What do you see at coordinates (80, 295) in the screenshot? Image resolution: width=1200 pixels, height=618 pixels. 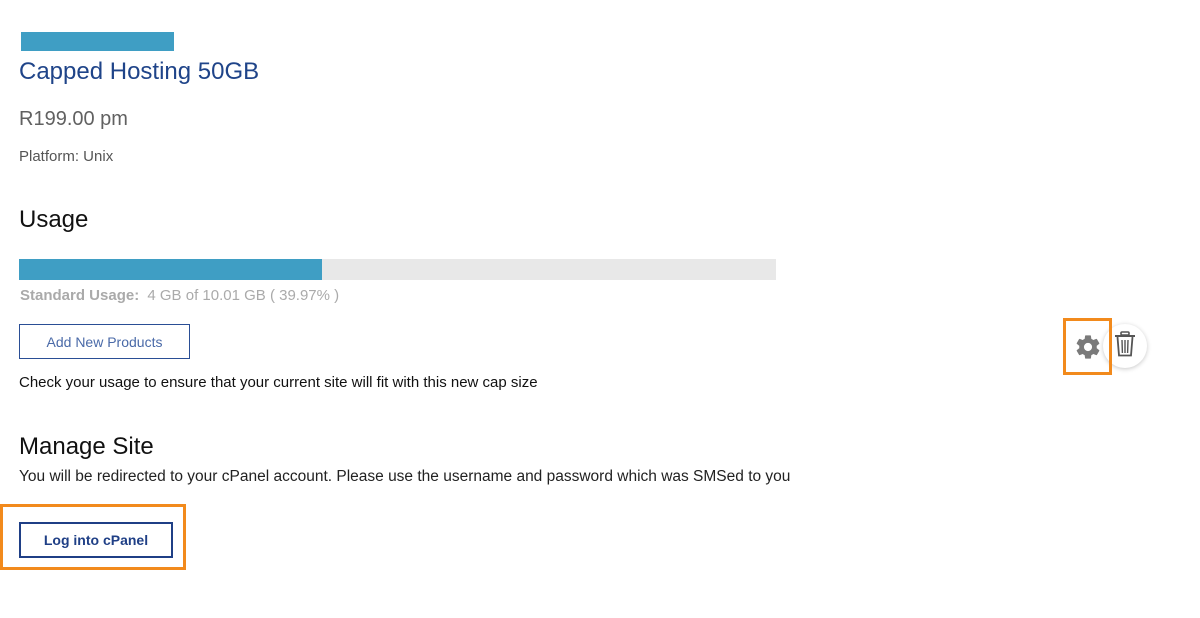 I see `usage-label: Standard Usage:` at bounding box center [80, 295].